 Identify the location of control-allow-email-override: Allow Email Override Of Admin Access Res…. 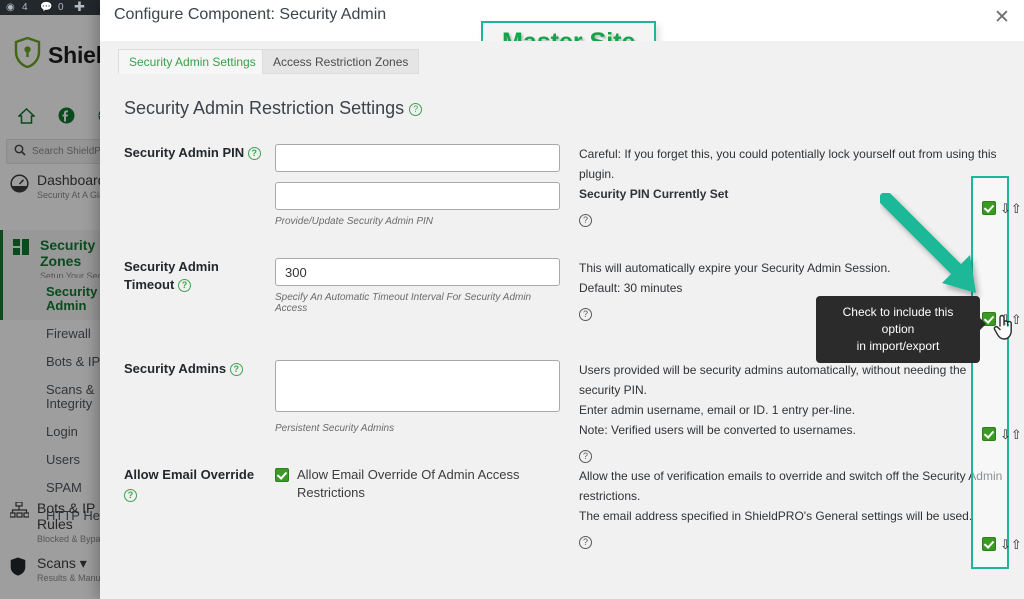
(417, 484).